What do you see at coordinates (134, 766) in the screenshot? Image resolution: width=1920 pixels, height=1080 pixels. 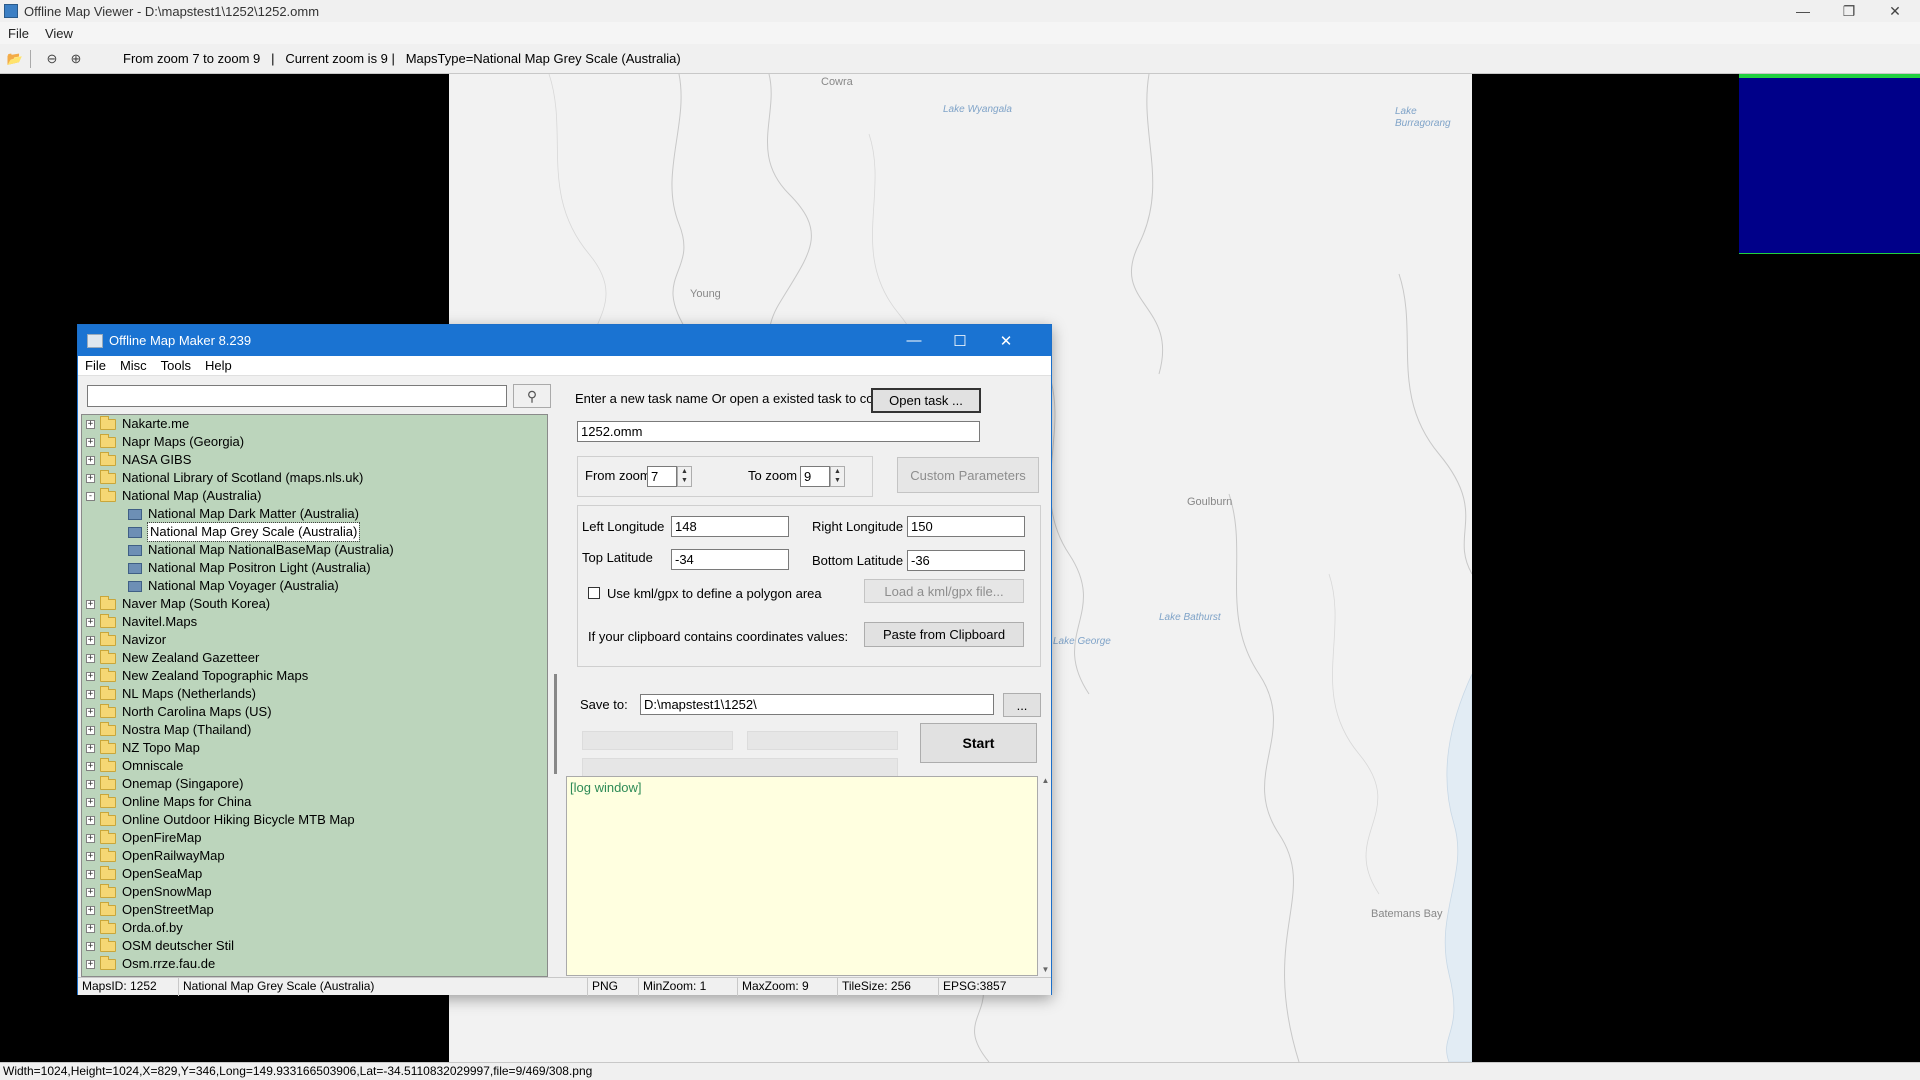 I see `tree-folder-node: + Omniscale` at bounding box center [134, 766].